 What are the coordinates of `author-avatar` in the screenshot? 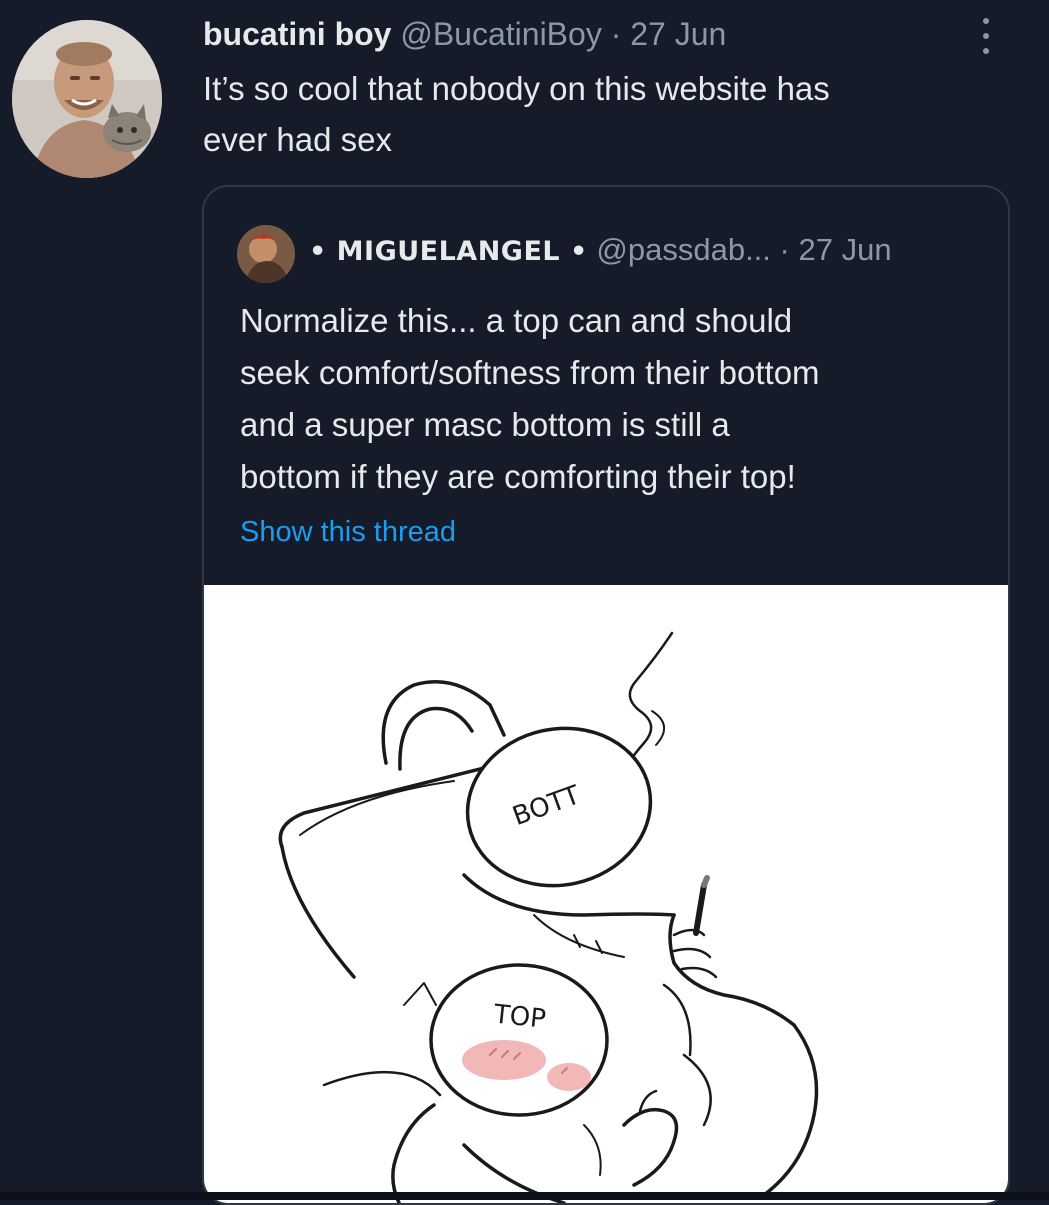 It's located at (87, 99).